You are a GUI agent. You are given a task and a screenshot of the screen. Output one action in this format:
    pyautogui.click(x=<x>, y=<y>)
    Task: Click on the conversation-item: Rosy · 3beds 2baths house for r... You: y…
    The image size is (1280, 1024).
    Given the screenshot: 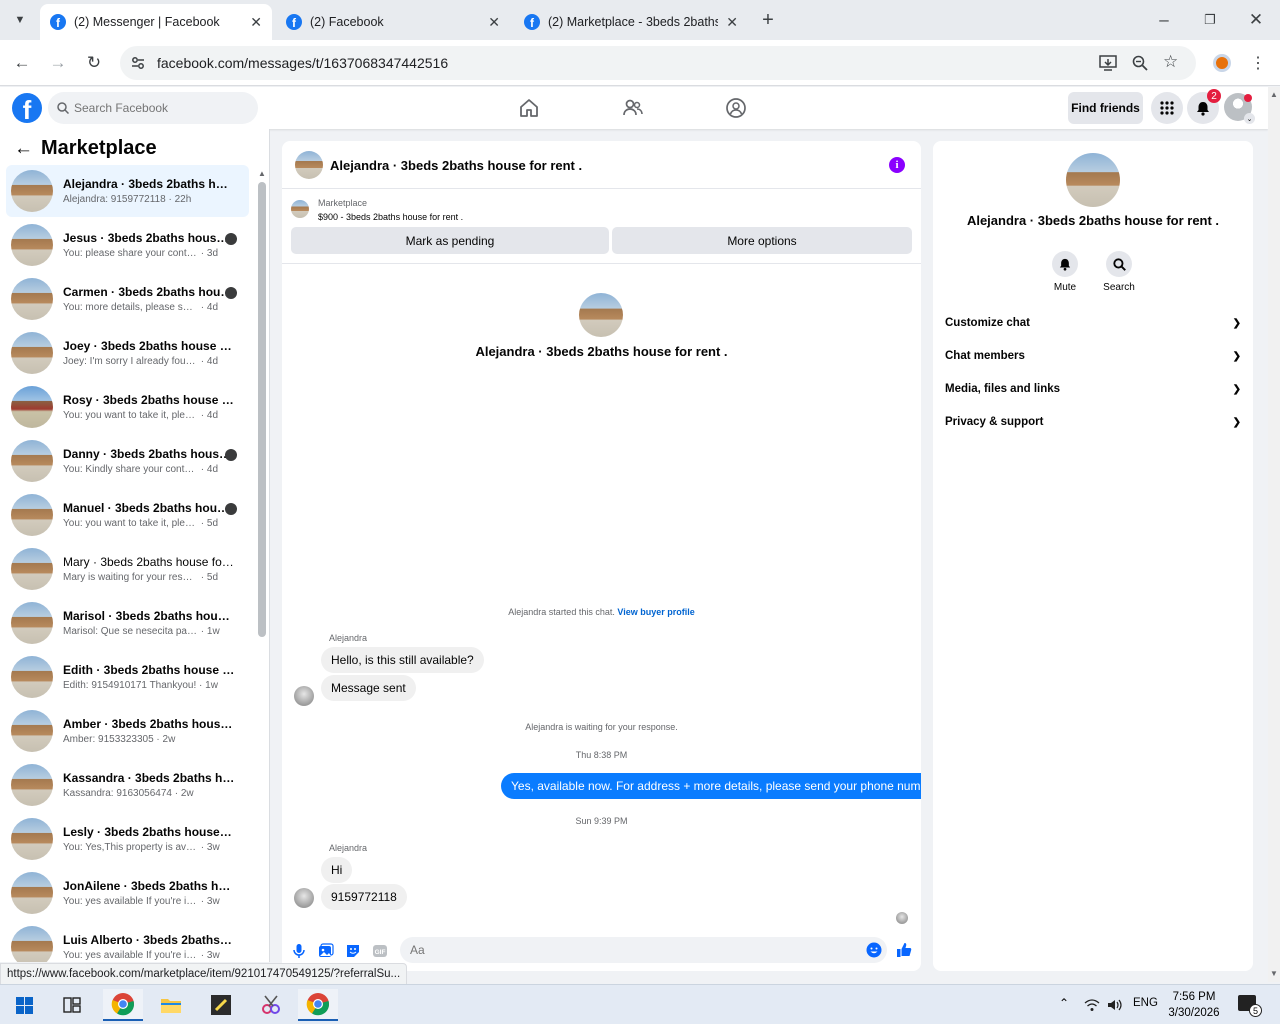 What is the action you would take?
    pyautogui.click(x=127, y=407)
    